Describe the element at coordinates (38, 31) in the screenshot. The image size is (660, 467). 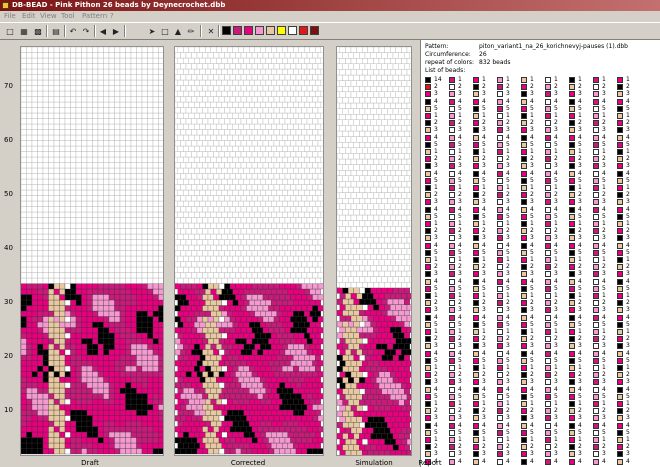
I see `save-icon: ▩` at that location.